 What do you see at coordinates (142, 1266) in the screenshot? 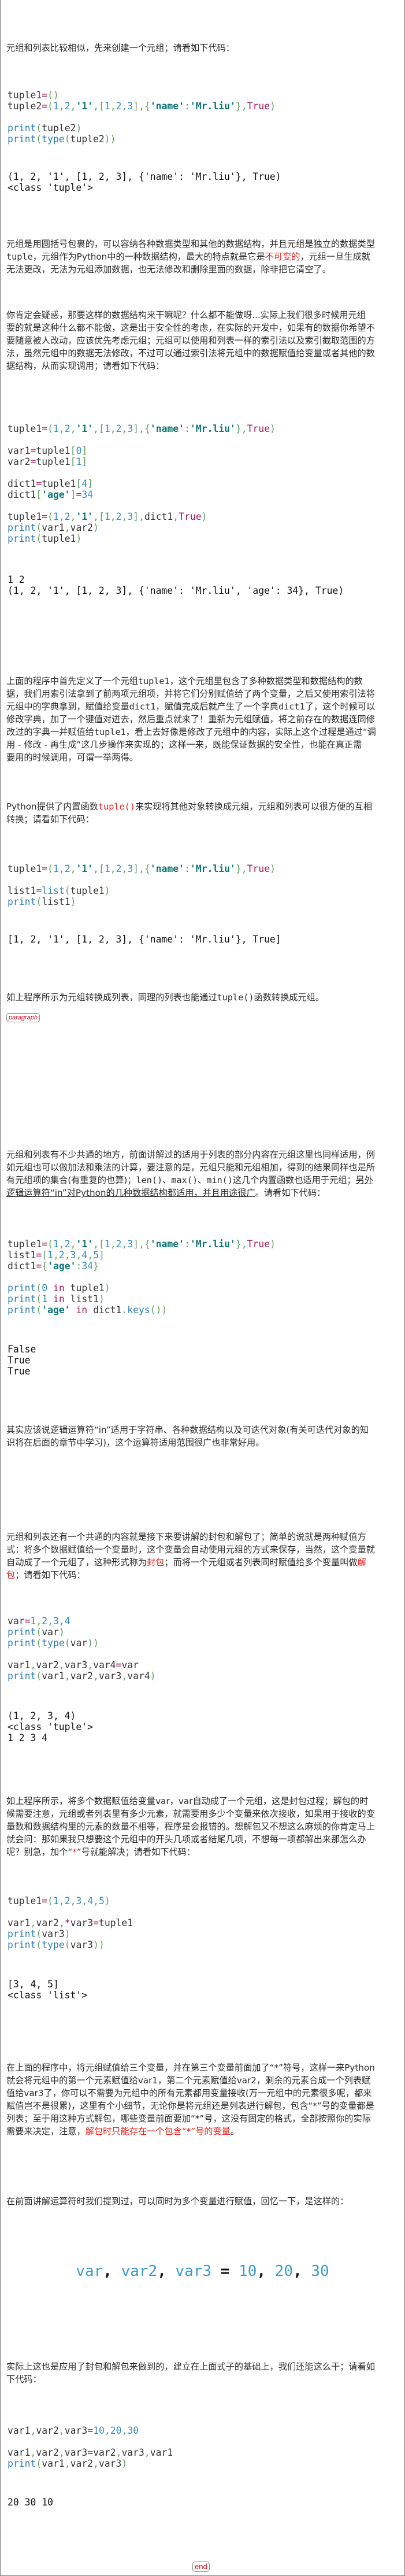
I see `code-line: dict1={'age':34}` at bounding box center [142, 1266].